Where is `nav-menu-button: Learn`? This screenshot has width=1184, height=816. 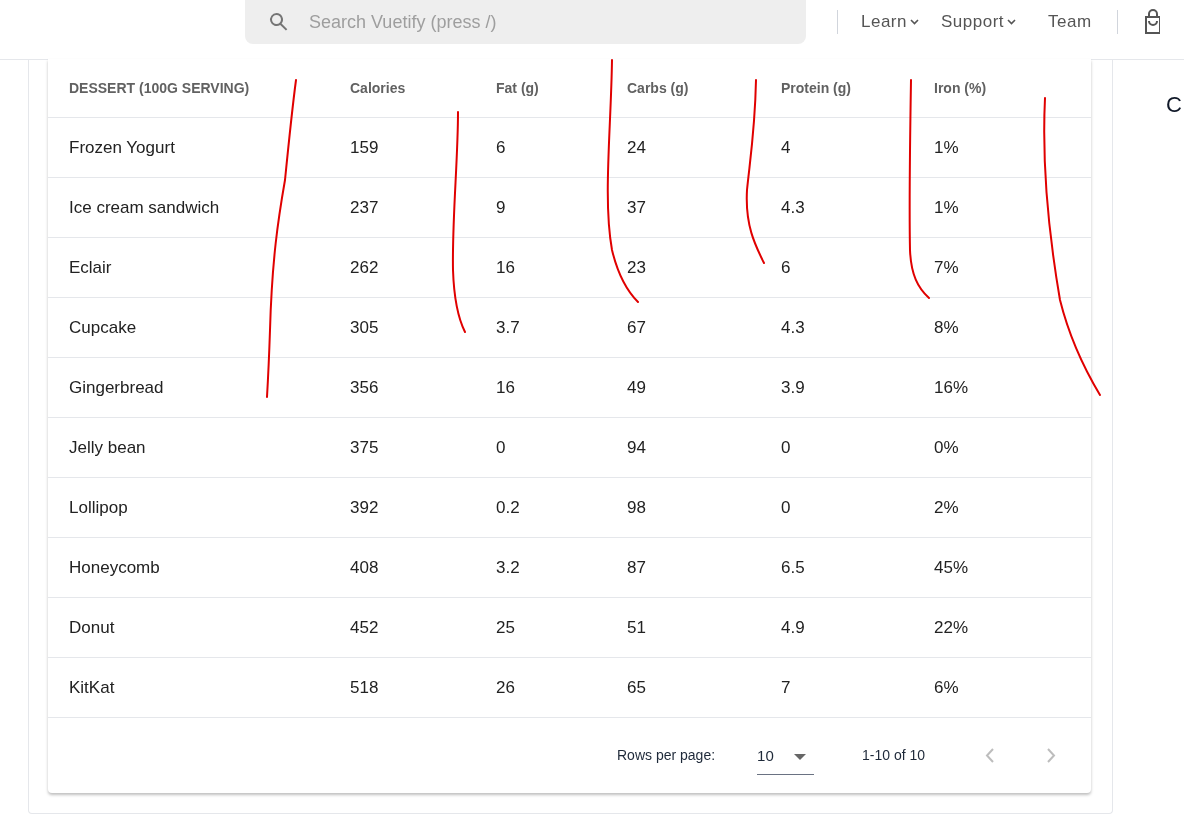 nav-menu-button: Learn is located at coordinates (890, 22).